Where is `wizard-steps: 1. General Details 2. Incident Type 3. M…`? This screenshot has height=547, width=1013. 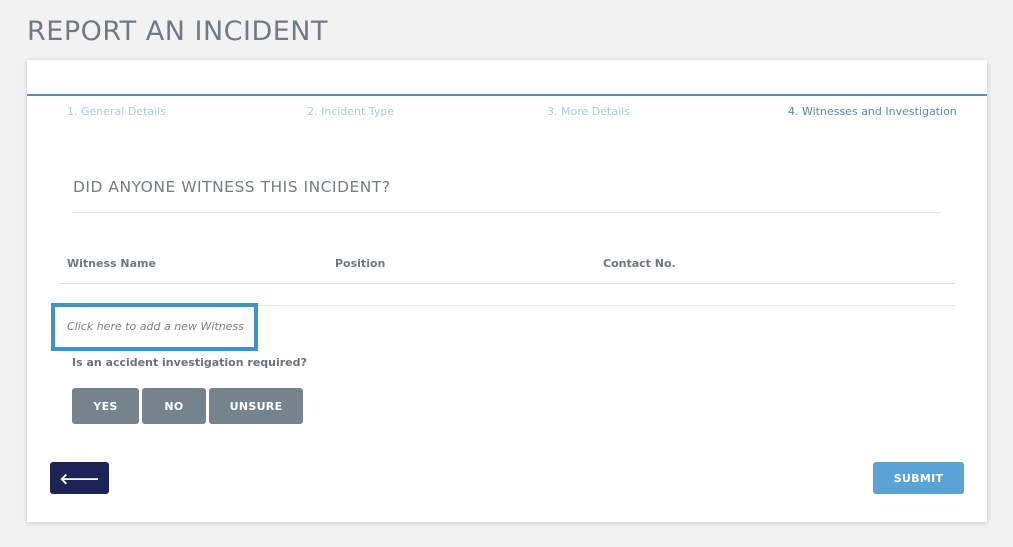
wizard-steps: 1. General Details 2. Incident Type 3. M… is located at coordinates (507, 113).